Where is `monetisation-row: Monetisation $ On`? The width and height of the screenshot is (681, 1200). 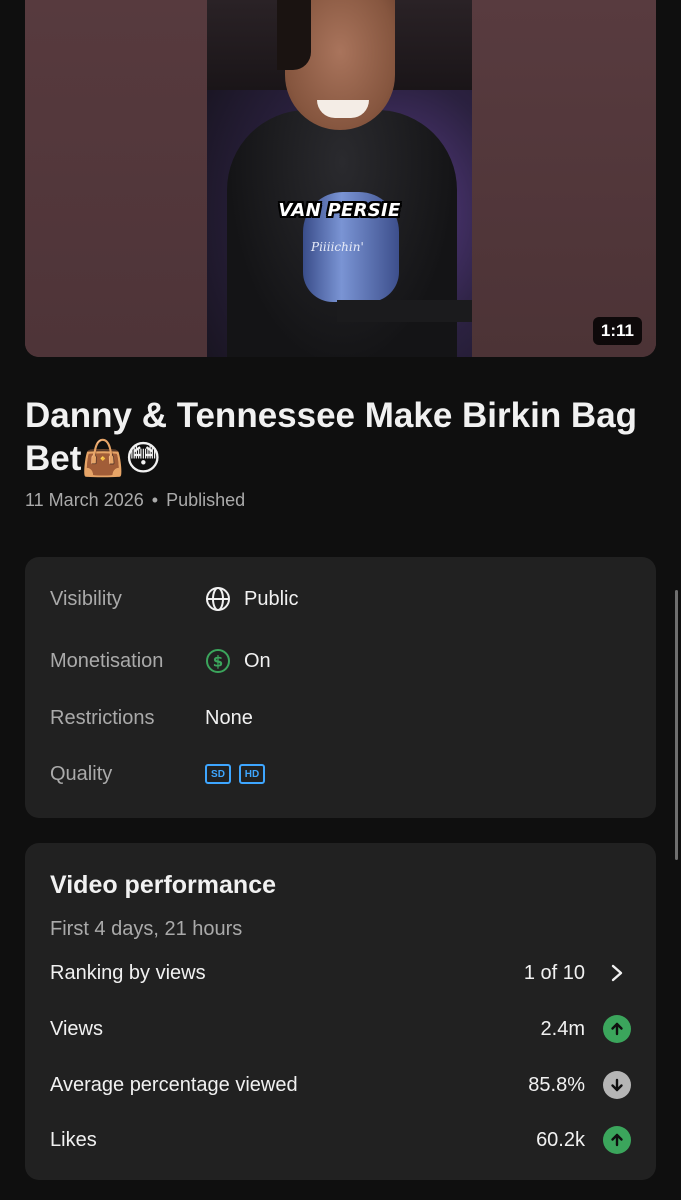 monetisation-row: Monetisation $ On is located at coordinates (340, 661).